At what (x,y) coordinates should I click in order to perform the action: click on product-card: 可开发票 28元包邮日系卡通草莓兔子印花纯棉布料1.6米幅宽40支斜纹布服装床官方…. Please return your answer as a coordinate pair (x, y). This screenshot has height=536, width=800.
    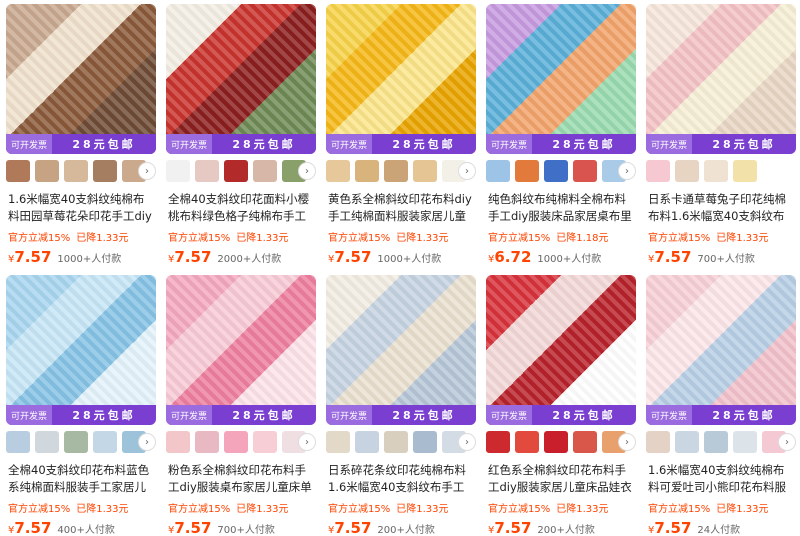
    Looking at the image, I should click on (721, 136).